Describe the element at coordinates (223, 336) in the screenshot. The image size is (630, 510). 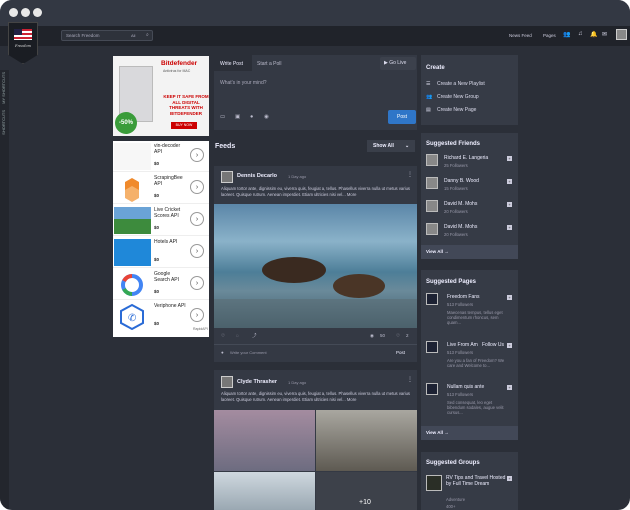
I see `like-icon: ♡` at that location.